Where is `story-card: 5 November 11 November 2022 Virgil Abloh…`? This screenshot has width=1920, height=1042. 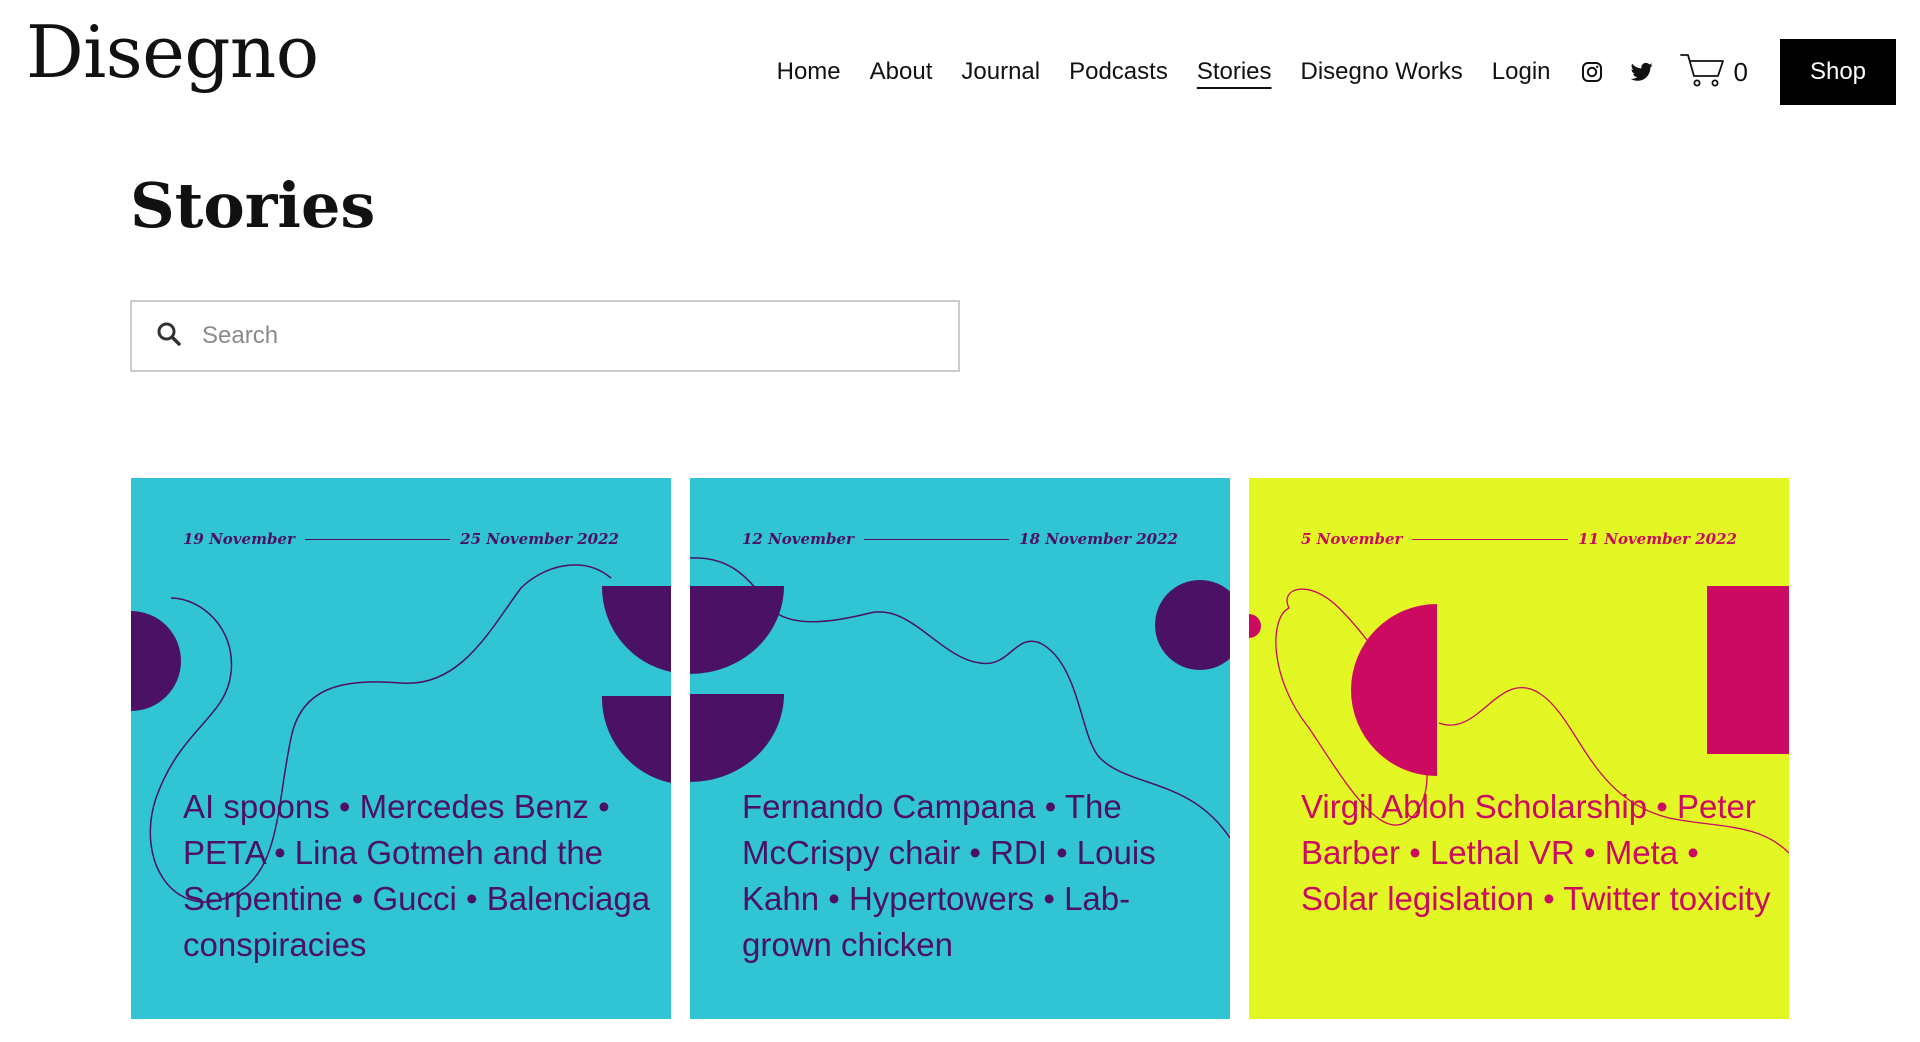 story-card: 5 November 11 November 2022 Virgil Abloh… is located at coordinates (1519, 748).